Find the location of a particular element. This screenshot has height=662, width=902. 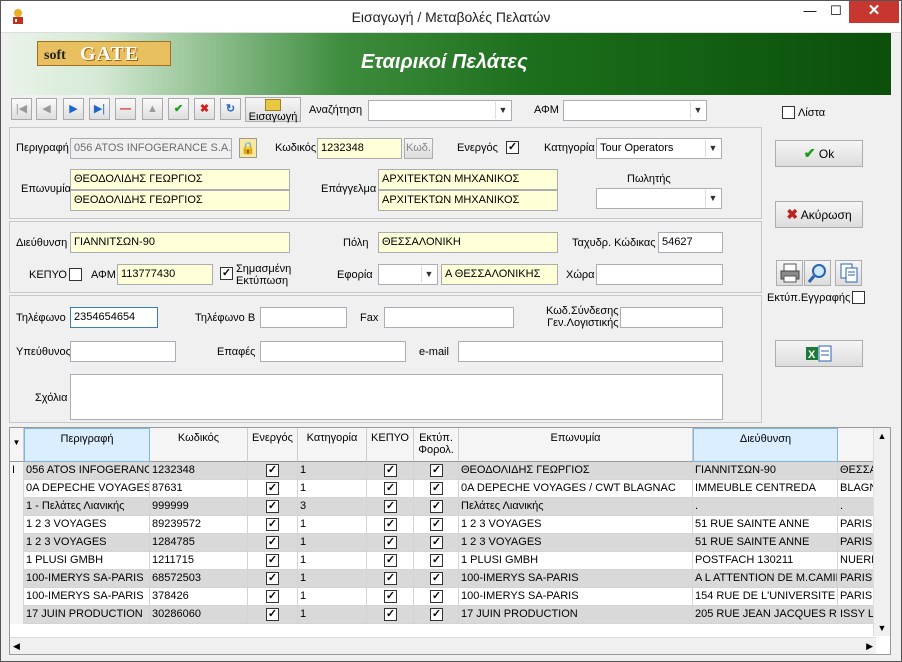

cell-addr: 154 RUE DE L'UNIVERSITE is located at coordinates (765, 597).